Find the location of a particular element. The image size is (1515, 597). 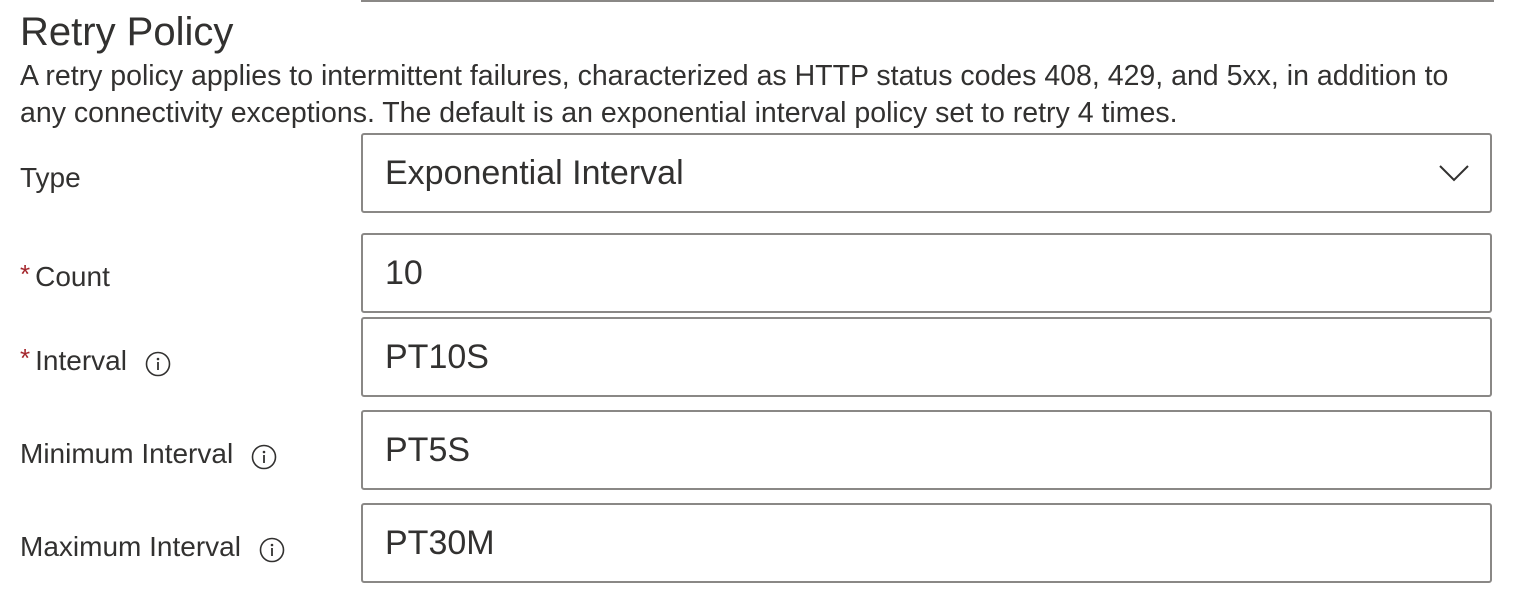

maximum-interval-field is located at coordinates (926, 543).